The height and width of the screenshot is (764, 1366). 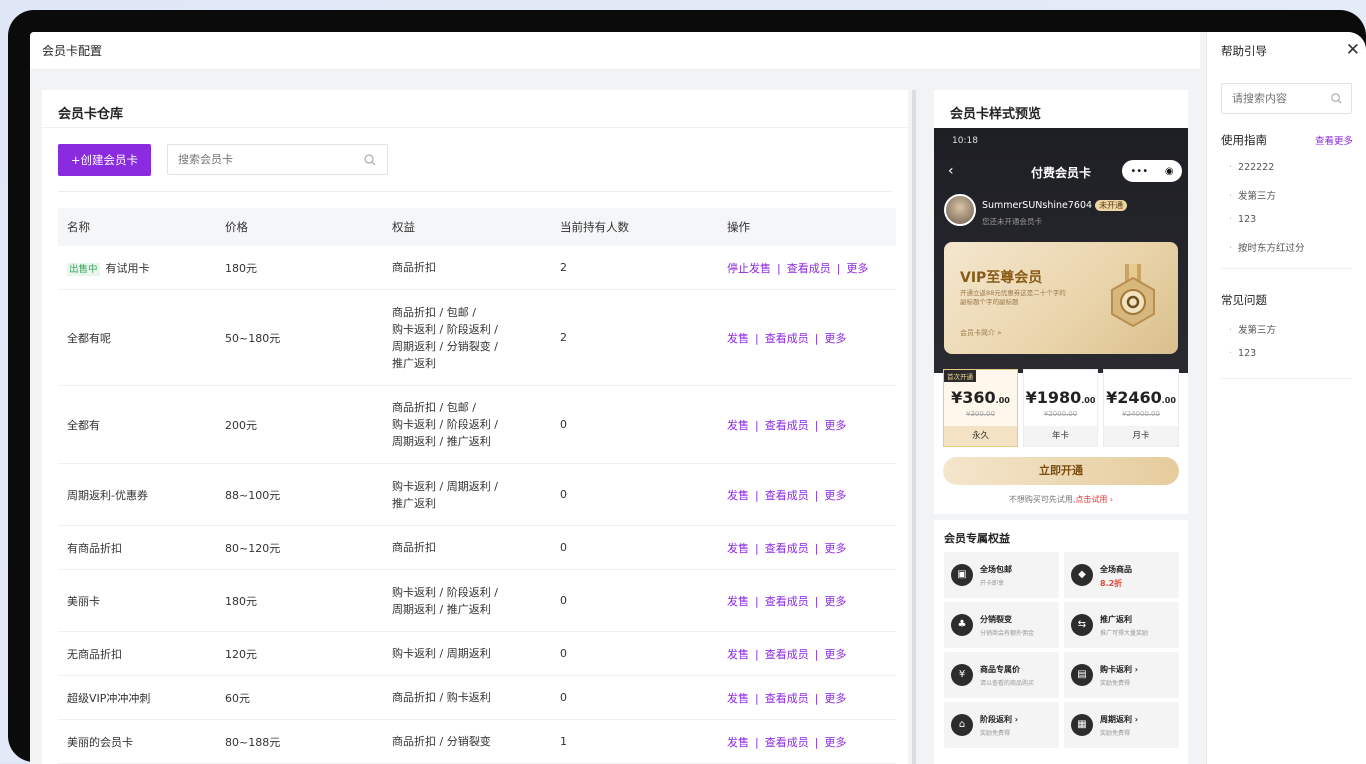 I want to click on guide-item: 按时东方红过分, so click(x=1267, y=247).